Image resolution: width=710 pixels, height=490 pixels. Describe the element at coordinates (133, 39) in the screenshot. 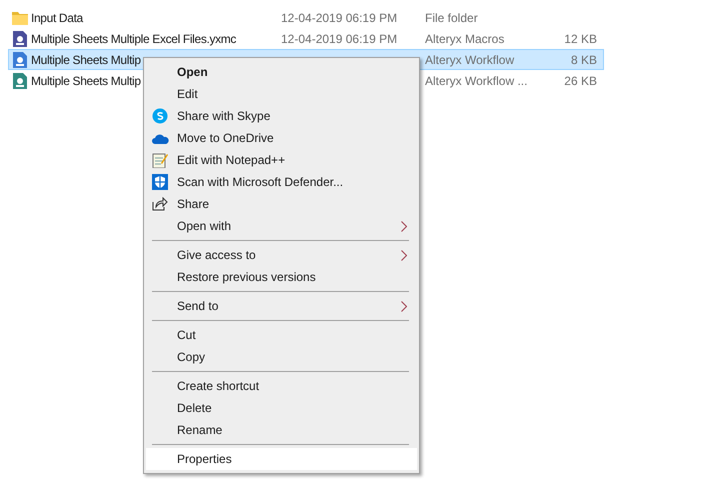

I see `file-name: Multiple Sheets Multiple Excel Files.yxmc` at that location.